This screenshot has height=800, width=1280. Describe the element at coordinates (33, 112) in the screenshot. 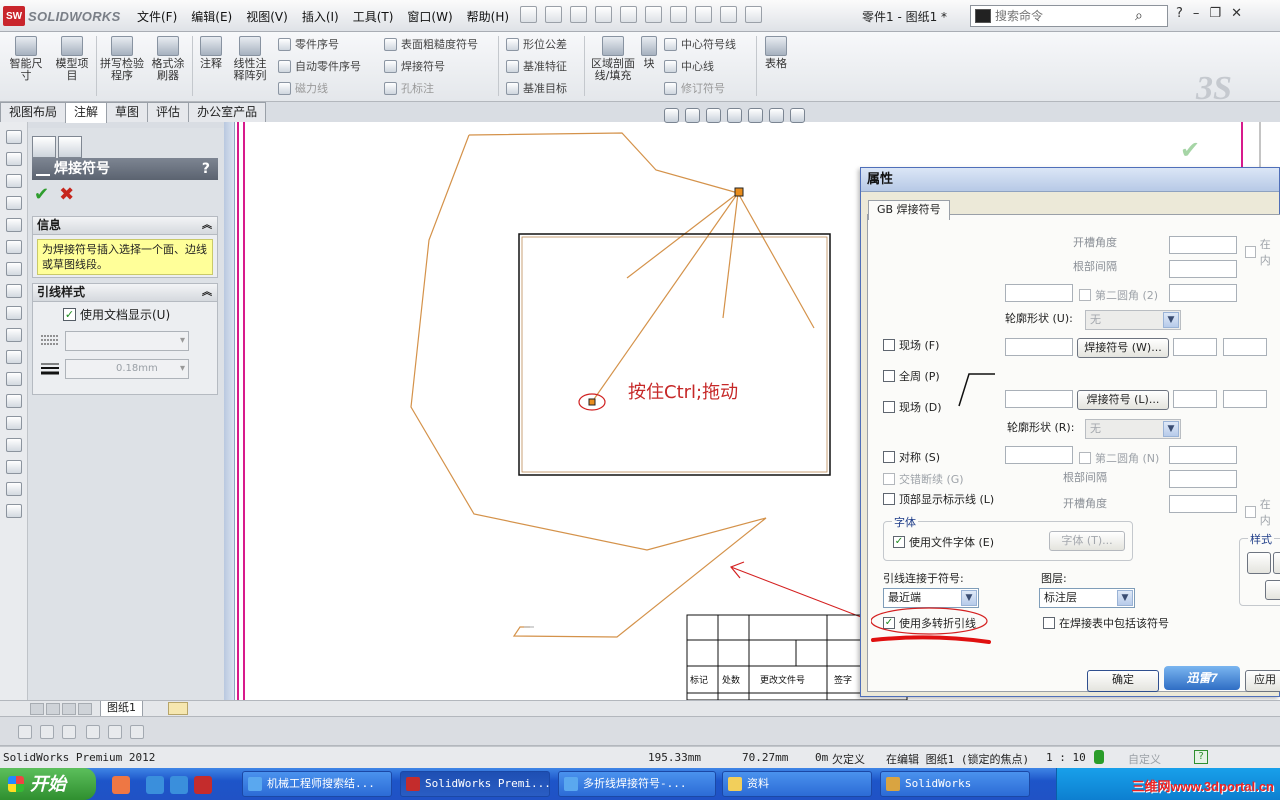

I see `tab-view-layout: 视图布局` at that location.